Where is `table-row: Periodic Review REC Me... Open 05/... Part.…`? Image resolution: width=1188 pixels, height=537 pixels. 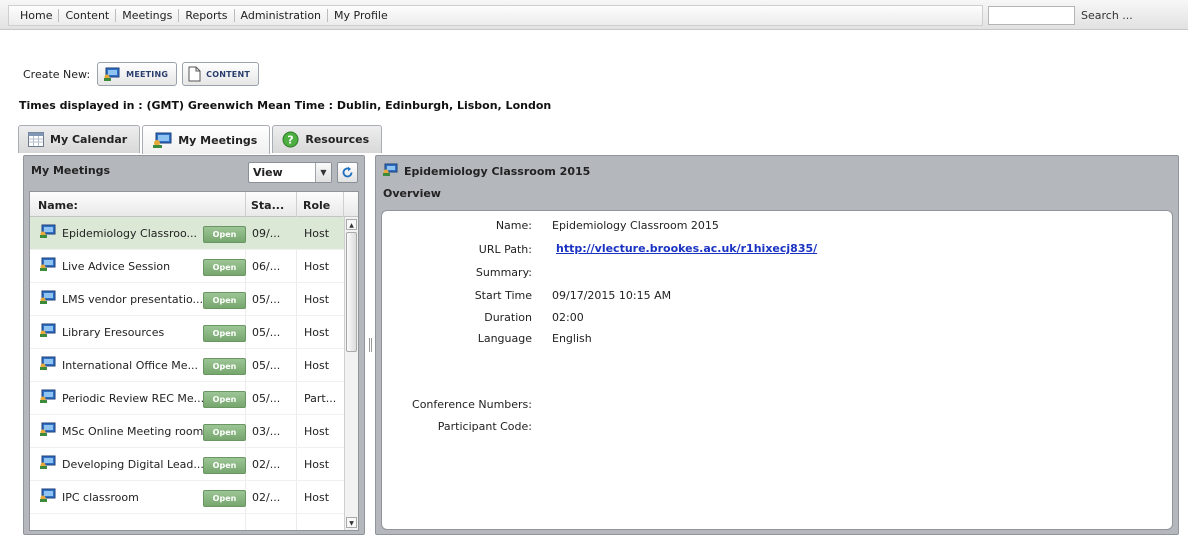 table-row: Periodic Review REC Me... Open 05/... Part.… is located at coordinates (187, 398).